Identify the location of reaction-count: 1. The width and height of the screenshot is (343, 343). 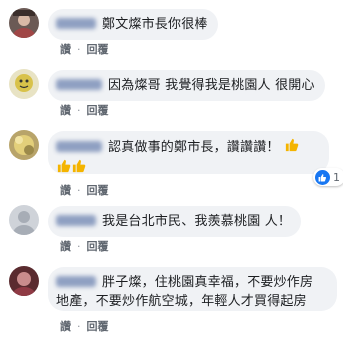
(336, 177).